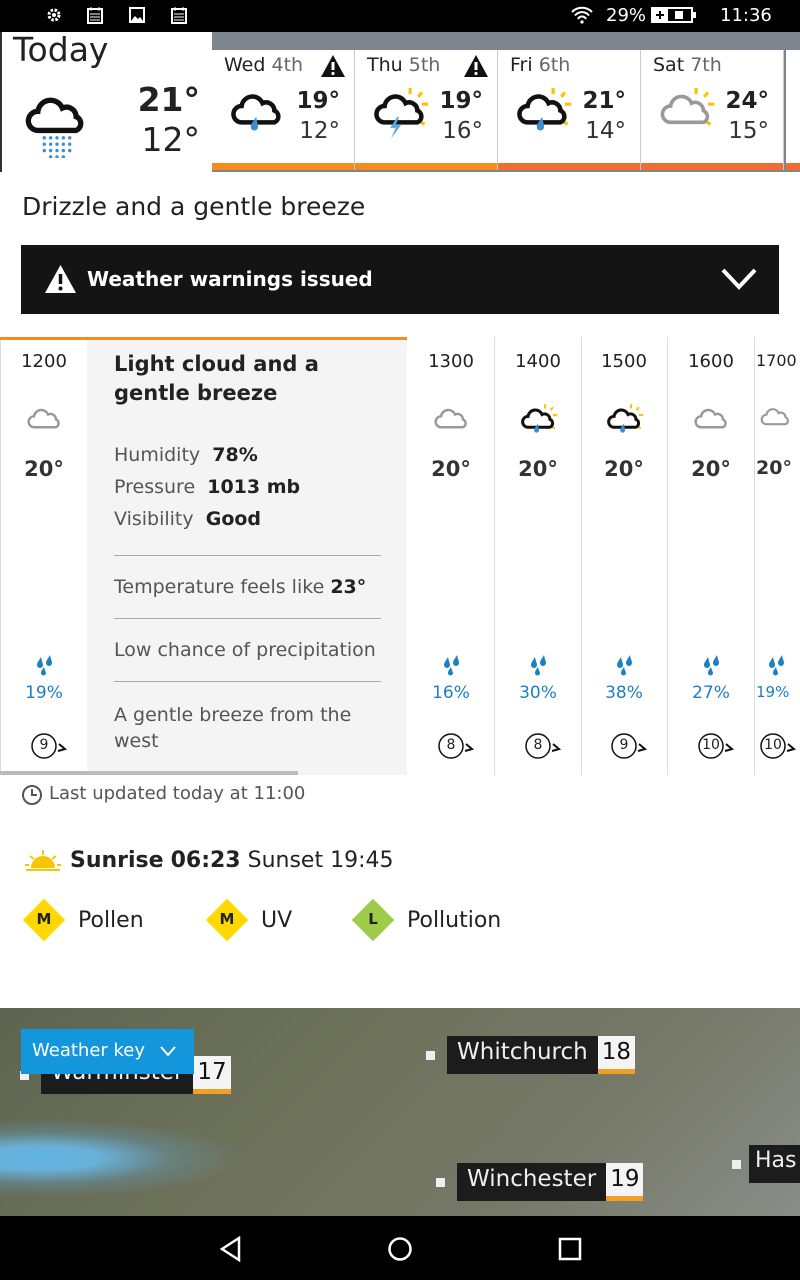 The image size is (800, 1280). Describe the element at coordinates (233, 519) in the screenshot. I see `visibility-value: Good` at that location.